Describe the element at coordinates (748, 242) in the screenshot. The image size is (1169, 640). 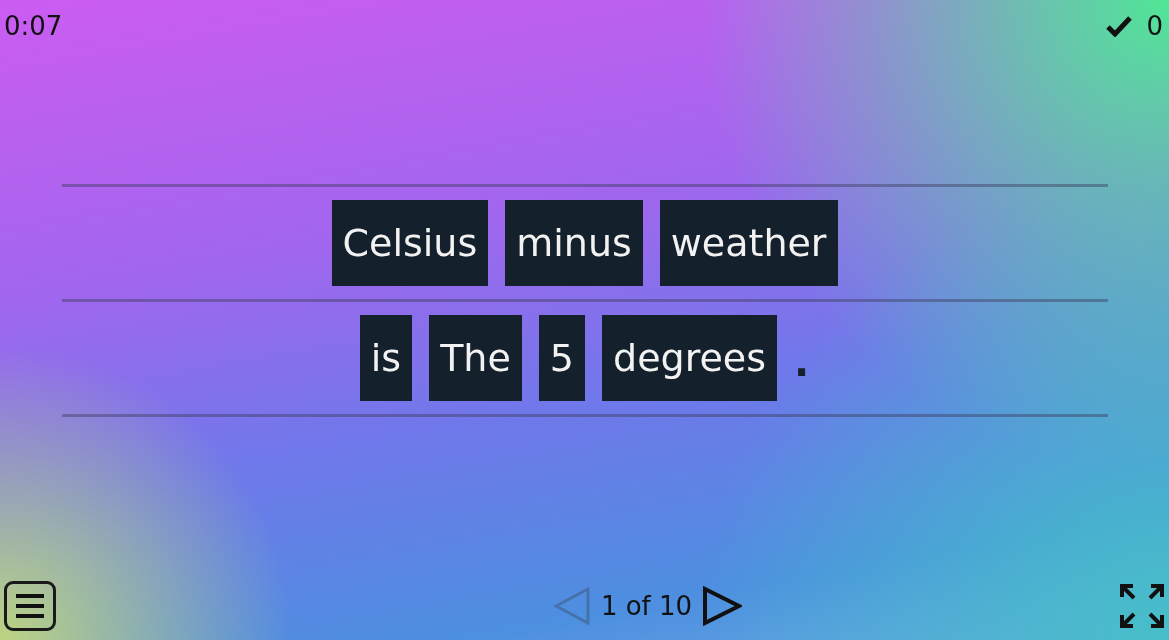
I see `word-tile: weather` at that location.